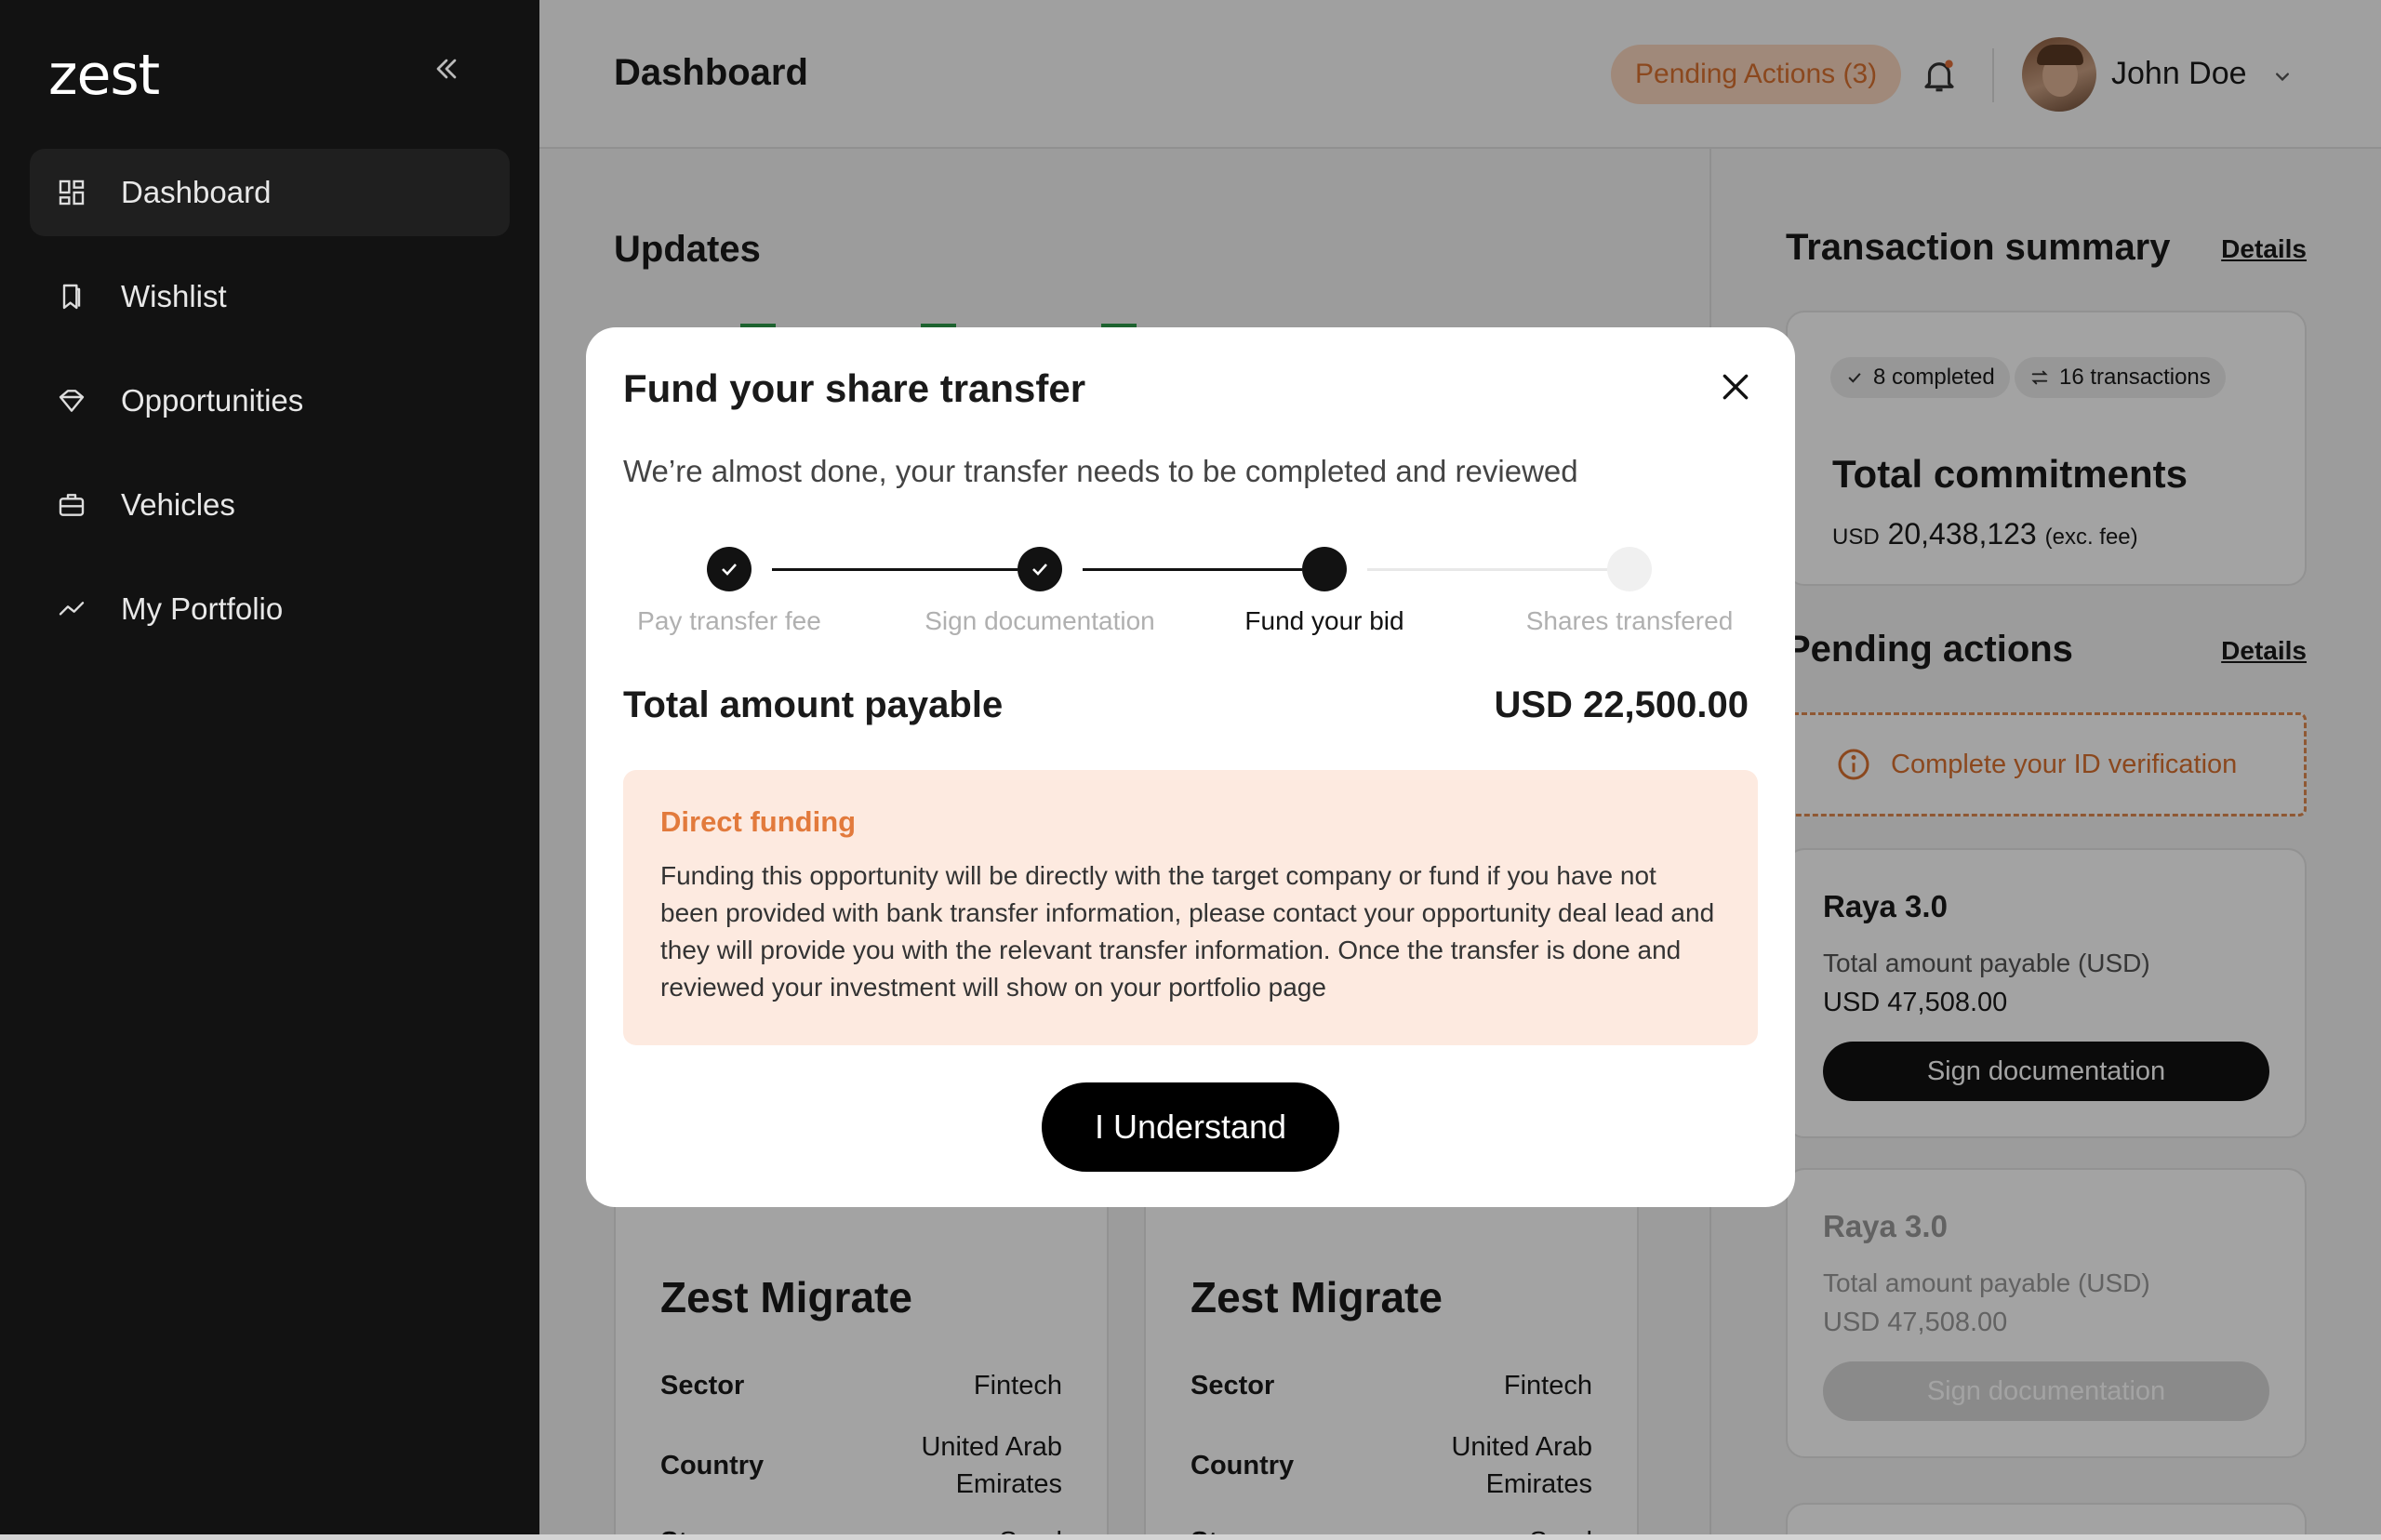 This screenshot has height=1540, width=2381. What do you see at coordinates (1621, 704) in the screenshot?
I see `total-payable-value: USD 22,500.00` at bounding box center [1621, 704].